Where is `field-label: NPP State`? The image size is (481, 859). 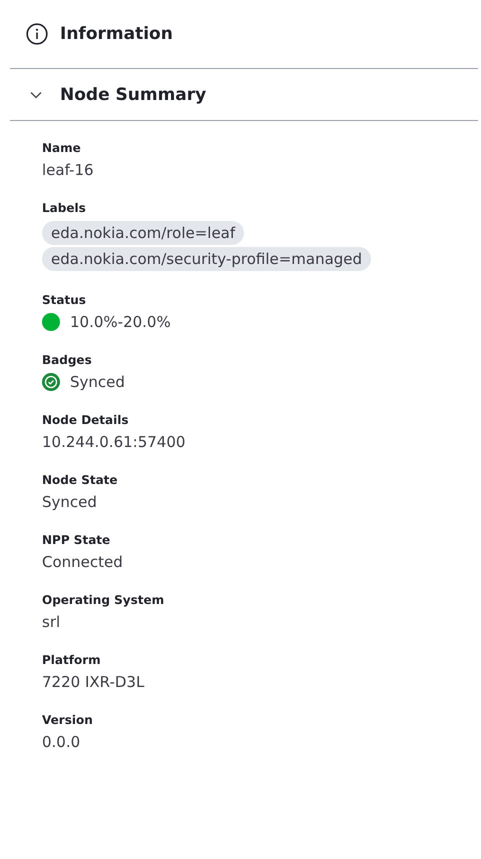
field-label: NPP State is located at coordinates (77, 540).